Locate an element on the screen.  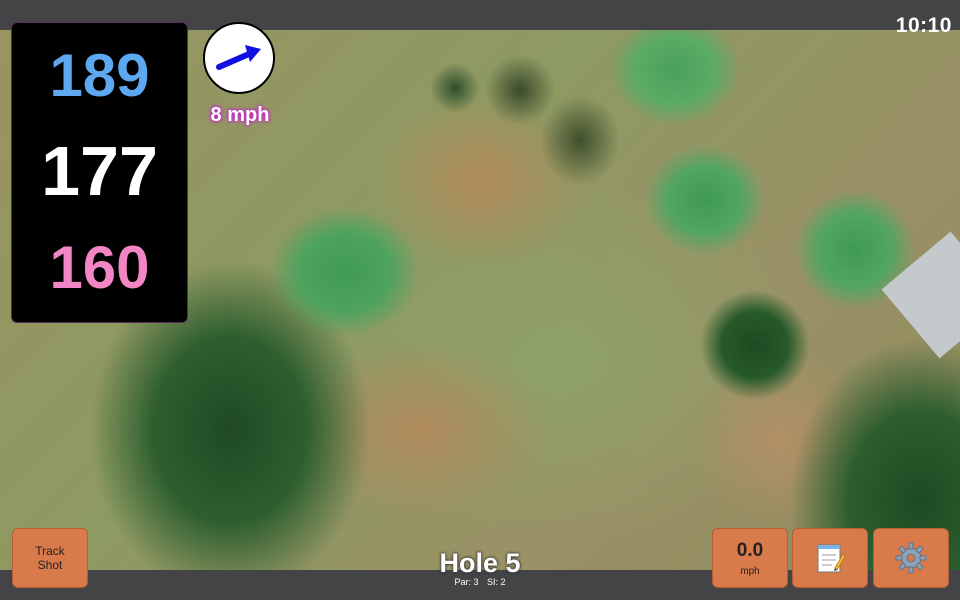
track-shot-label: Track Shot is located at coordinates (50, 558).